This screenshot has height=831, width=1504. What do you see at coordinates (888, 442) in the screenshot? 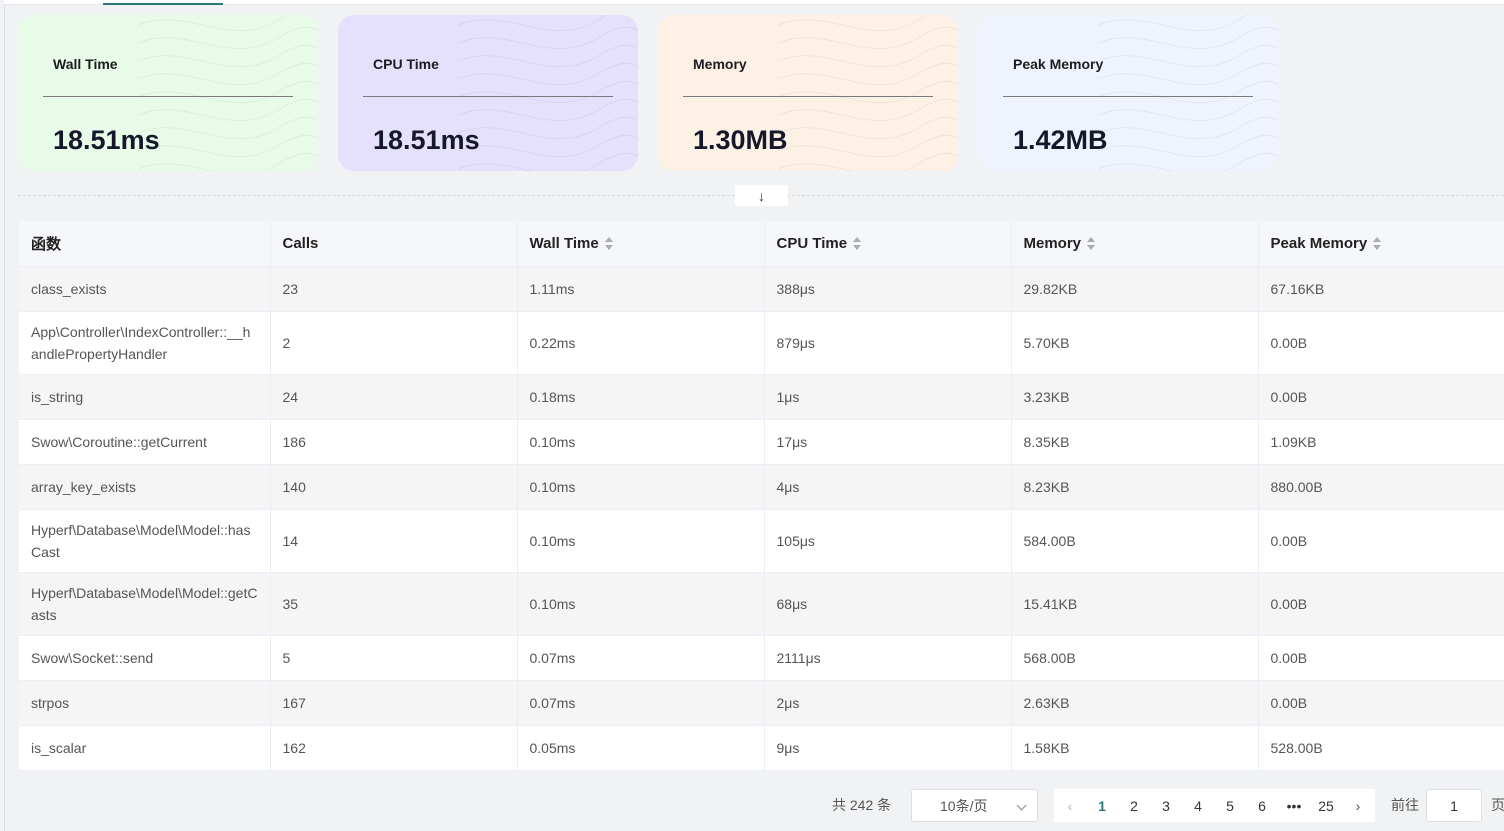
I see `cell-cpu-time: 17μs` at bounding box center [888, 442].